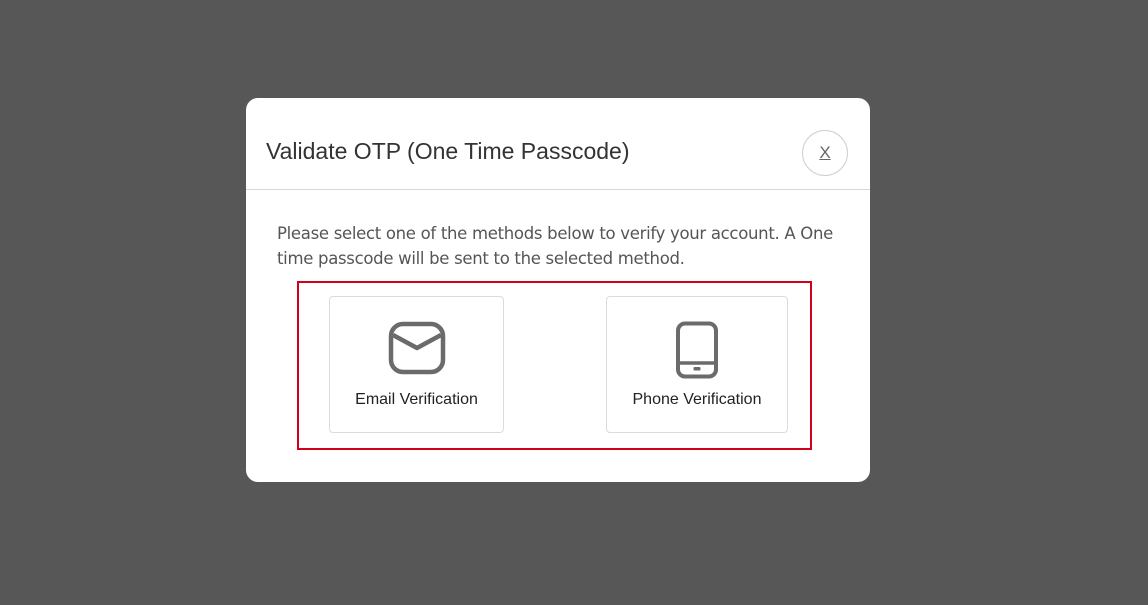 This screenshot has width=1148, height=605. What do you see at coordinates (697, 399) in the screenshot?
I see `phone-verification-label: Phone Verification` at bounding box center [697, 399].